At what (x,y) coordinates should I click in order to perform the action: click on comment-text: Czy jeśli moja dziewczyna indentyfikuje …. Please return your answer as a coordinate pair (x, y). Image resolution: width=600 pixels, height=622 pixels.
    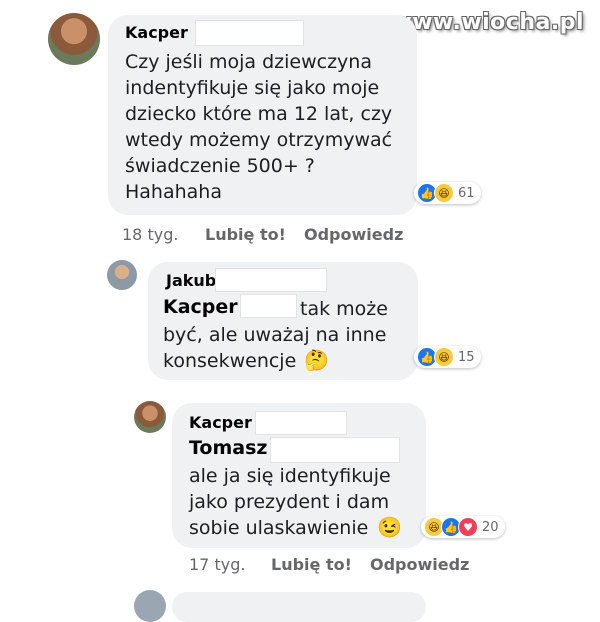
    Looking at the image, I should click on (259, 127).